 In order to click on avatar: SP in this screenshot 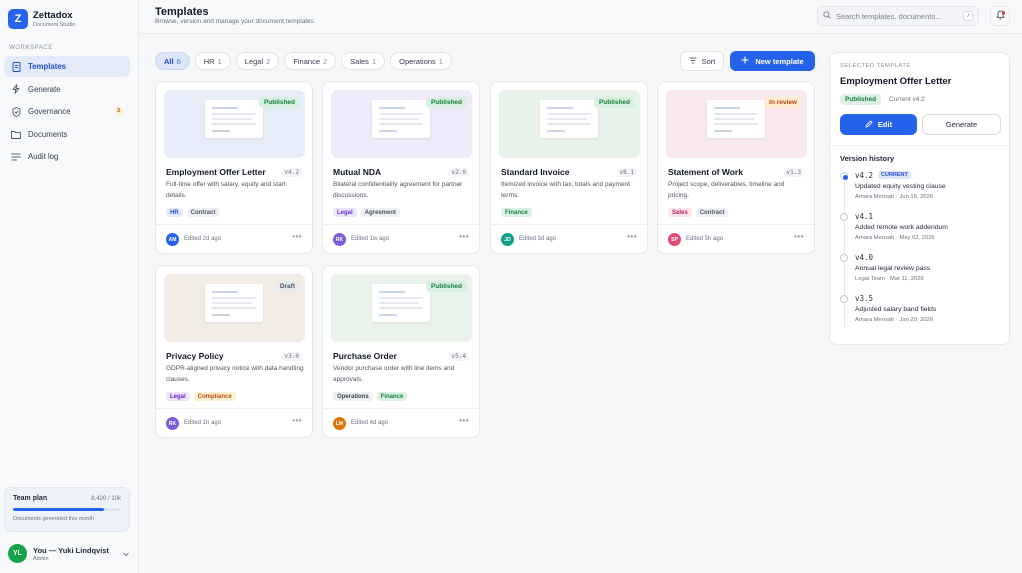, I will do `click(674, 239)`.